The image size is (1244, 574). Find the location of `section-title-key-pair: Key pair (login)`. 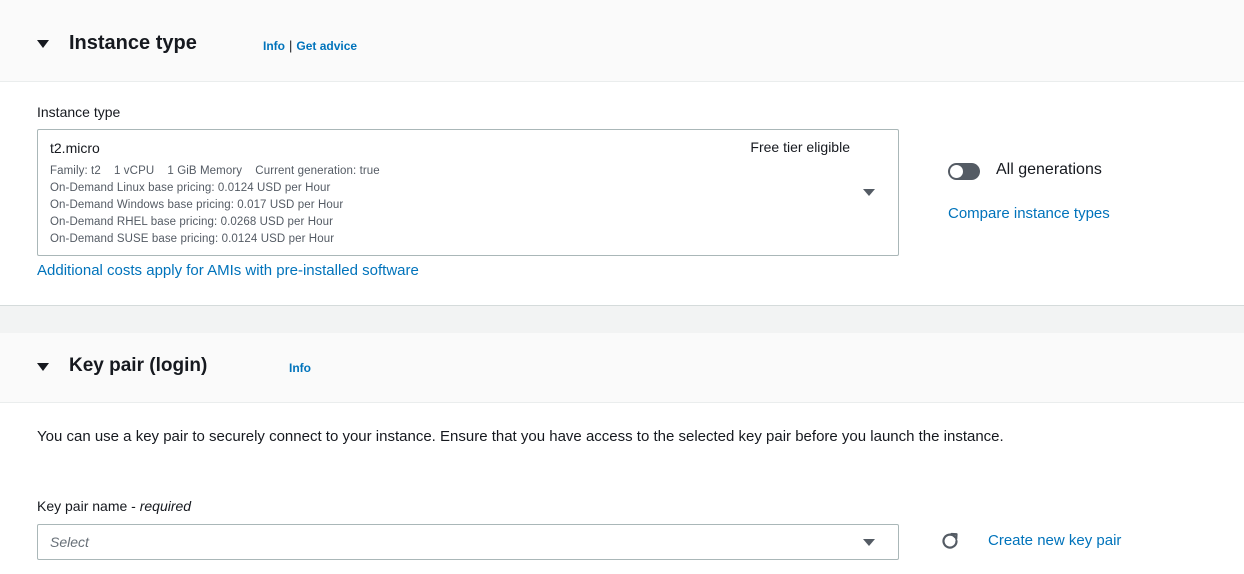

section-title-key-pair: Key pair (login) is located at coordinates (138, 365).